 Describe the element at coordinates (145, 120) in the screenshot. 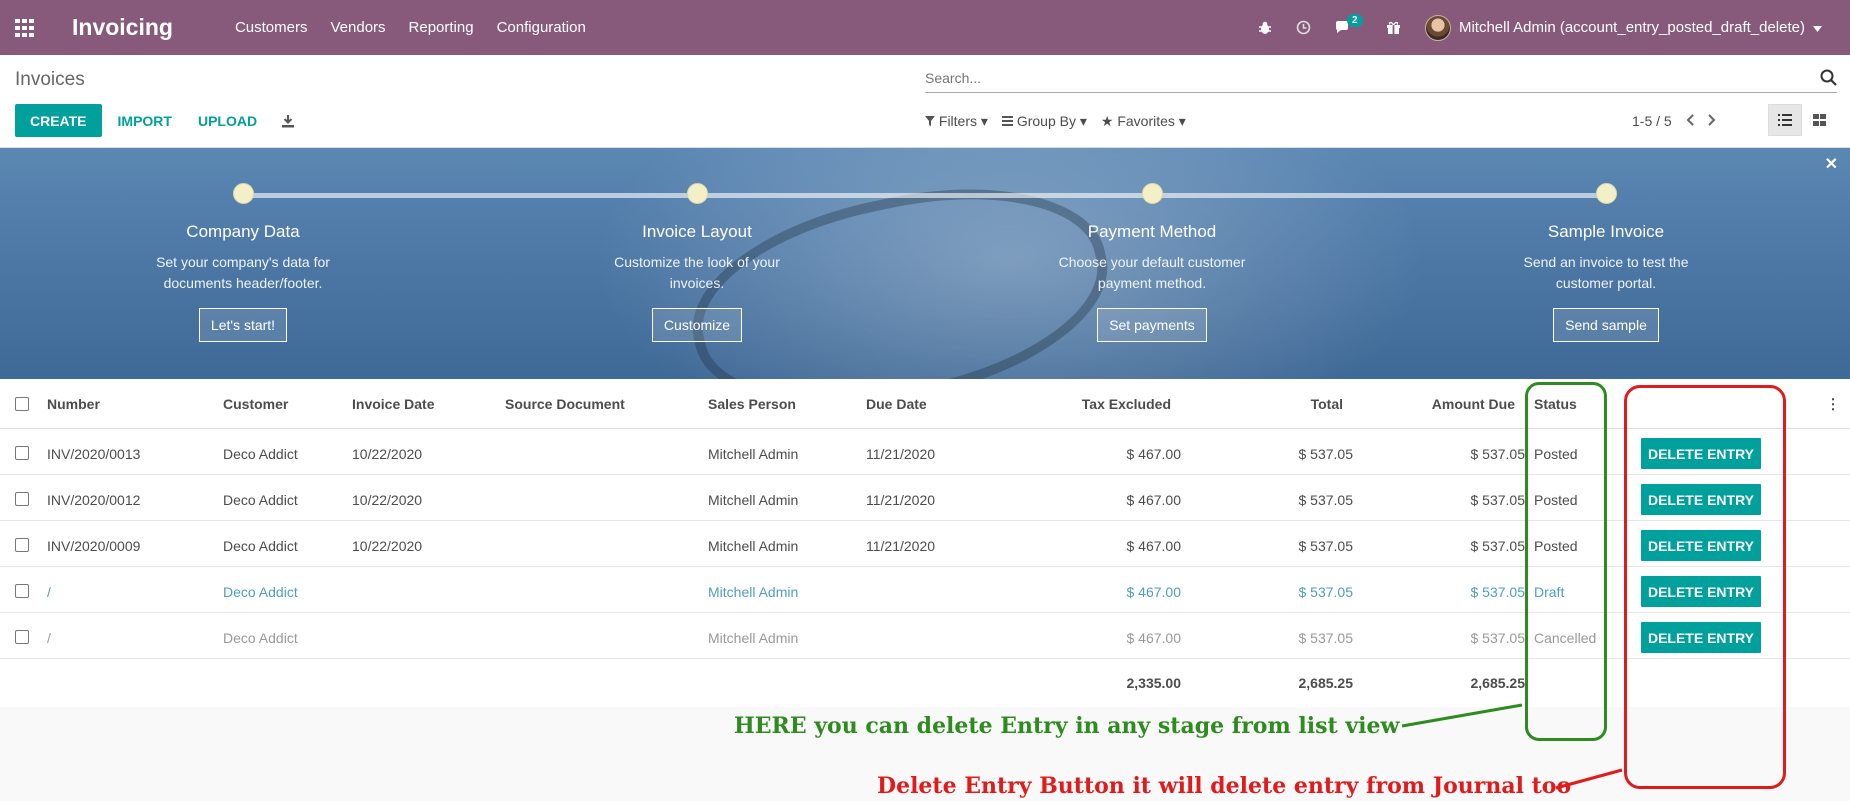

I see `import-button: IMPORT` at that location.